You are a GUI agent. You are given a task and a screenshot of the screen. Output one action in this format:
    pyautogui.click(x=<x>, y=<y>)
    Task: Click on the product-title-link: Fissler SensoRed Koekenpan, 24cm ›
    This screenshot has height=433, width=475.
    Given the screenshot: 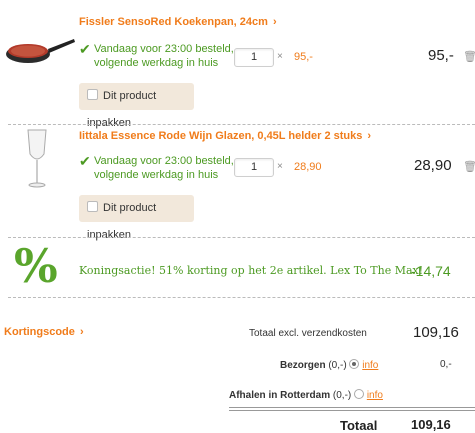 What is the action you would take?
    pyautogui.click(x=178, y=22)
    